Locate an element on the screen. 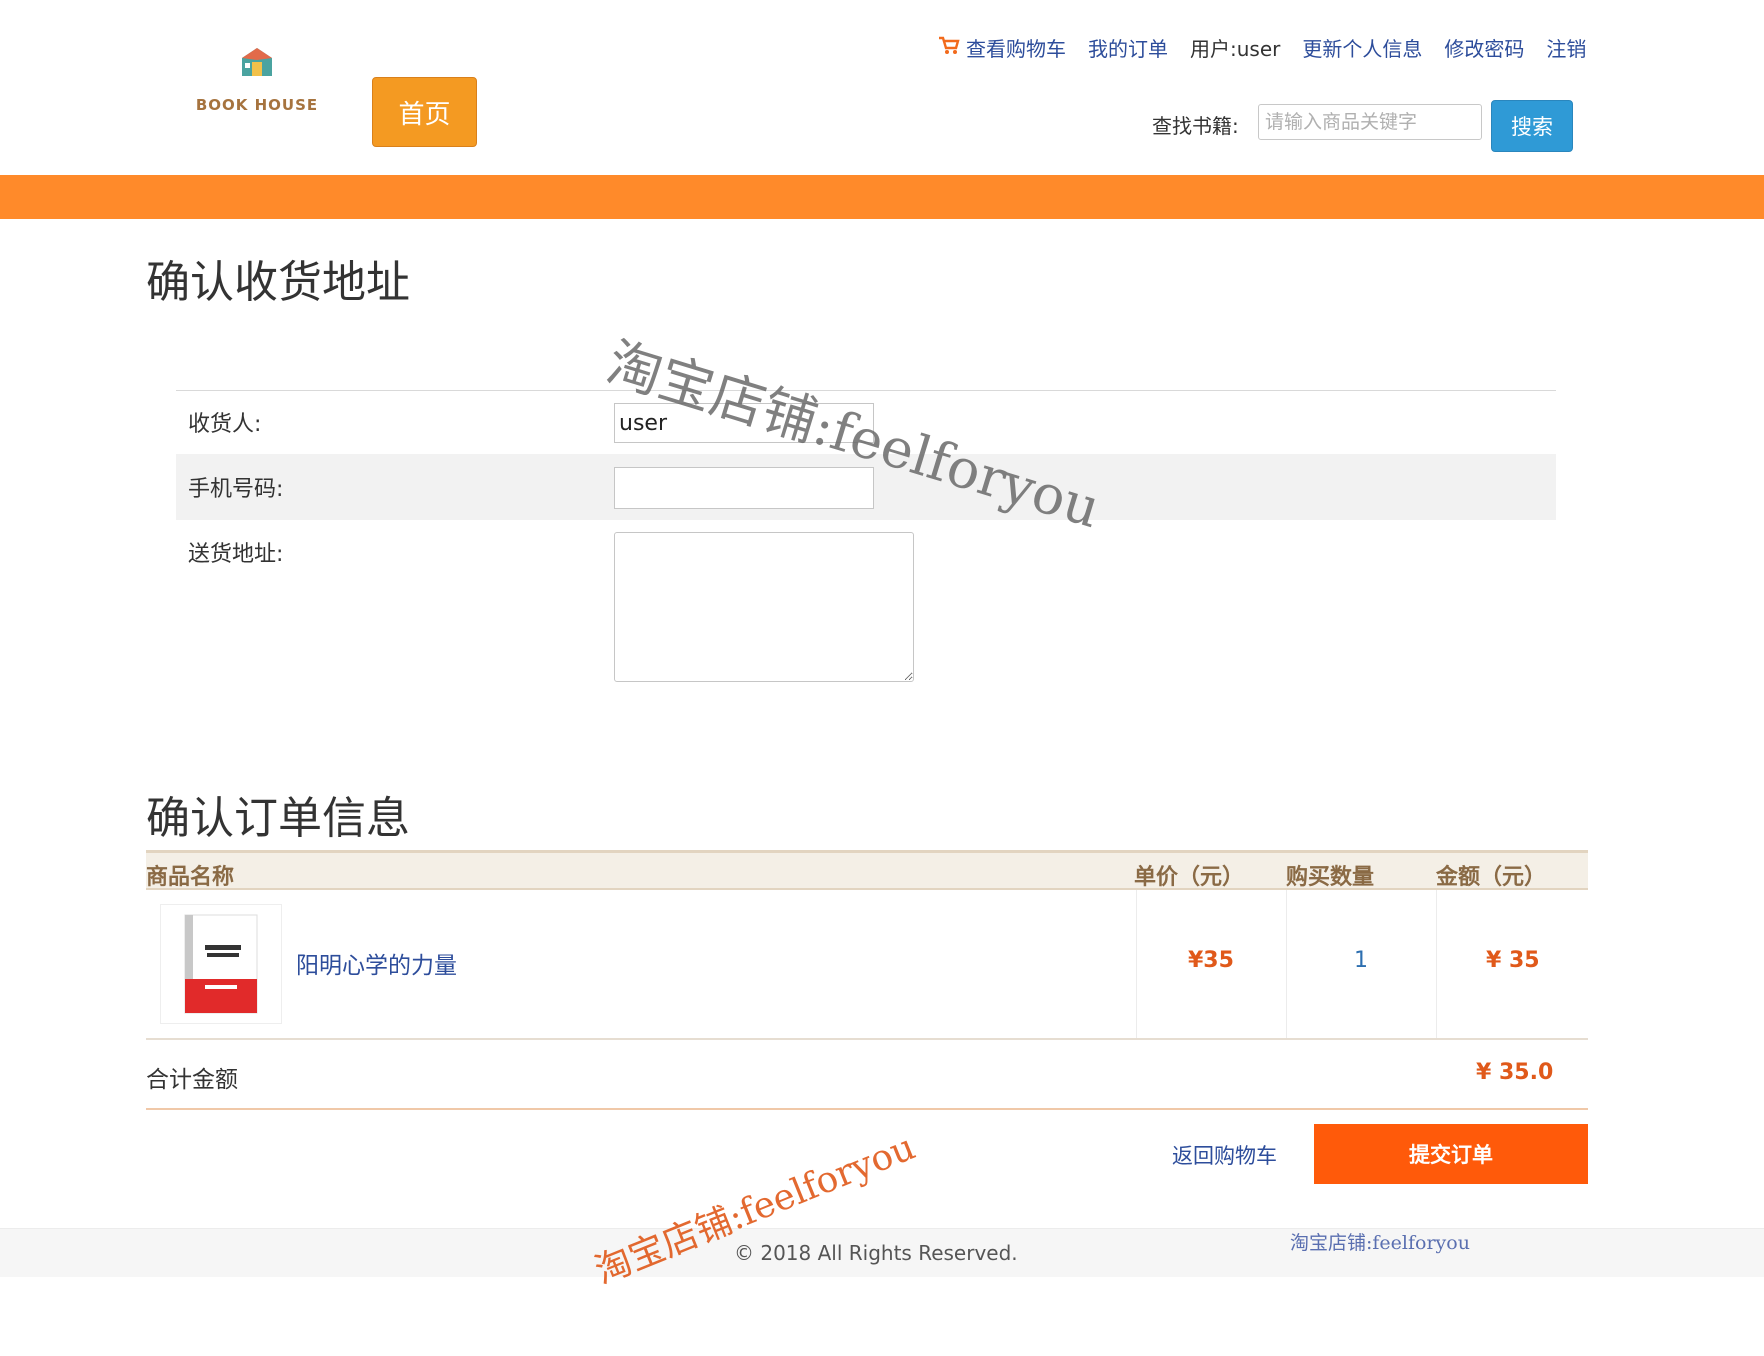 The image size is (1764, 1356). nav-user-label: 用户:user is located at coordinates (1235, 48).